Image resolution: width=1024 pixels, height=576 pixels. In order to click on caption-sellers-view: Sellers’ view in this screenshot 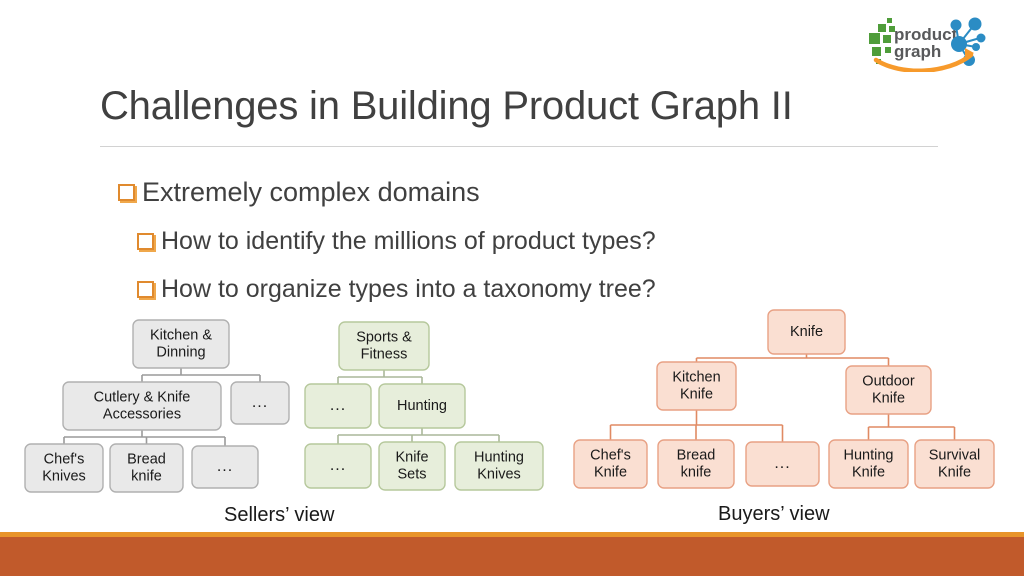, I will do `click(279, 515)`.